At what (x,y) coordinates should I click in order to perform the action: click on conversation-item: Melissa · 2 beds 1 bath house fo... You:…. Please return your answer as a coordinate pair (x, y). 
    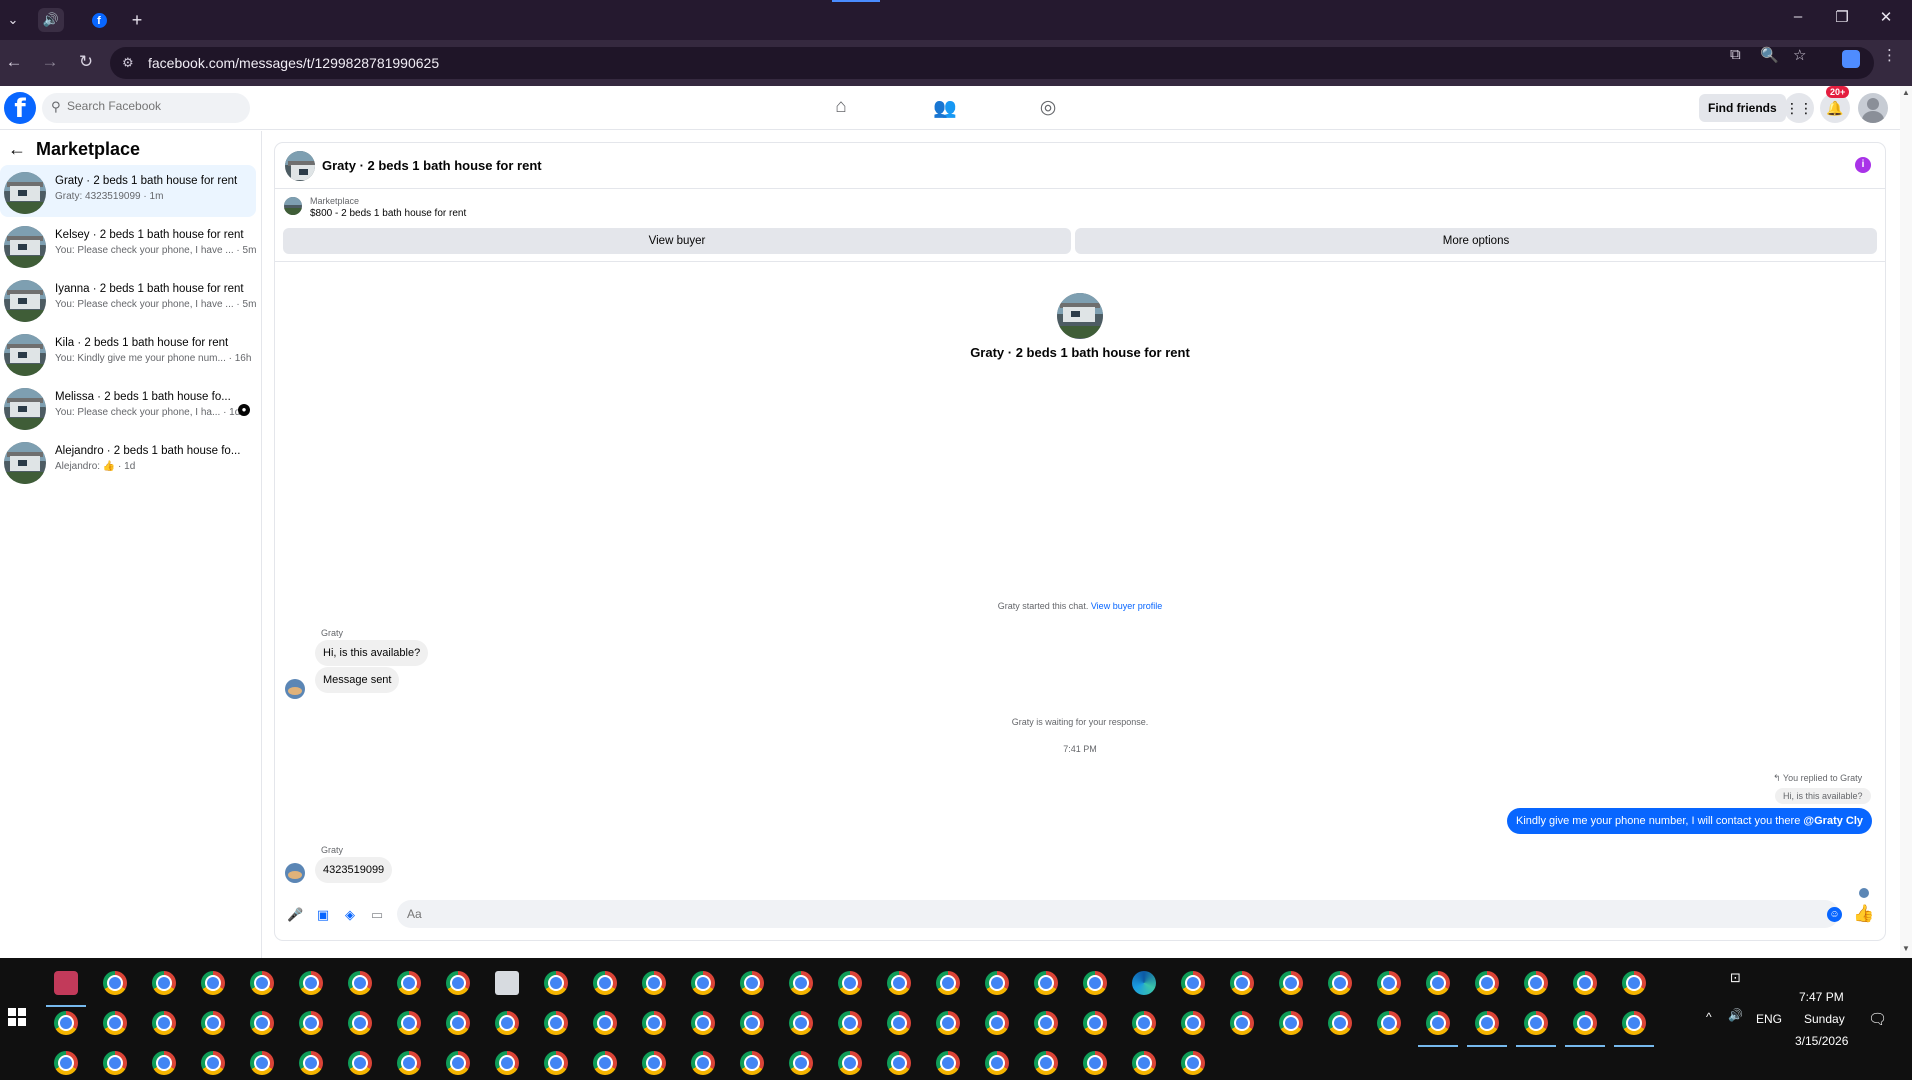
    Looking at the image, I should click on (128, 407).